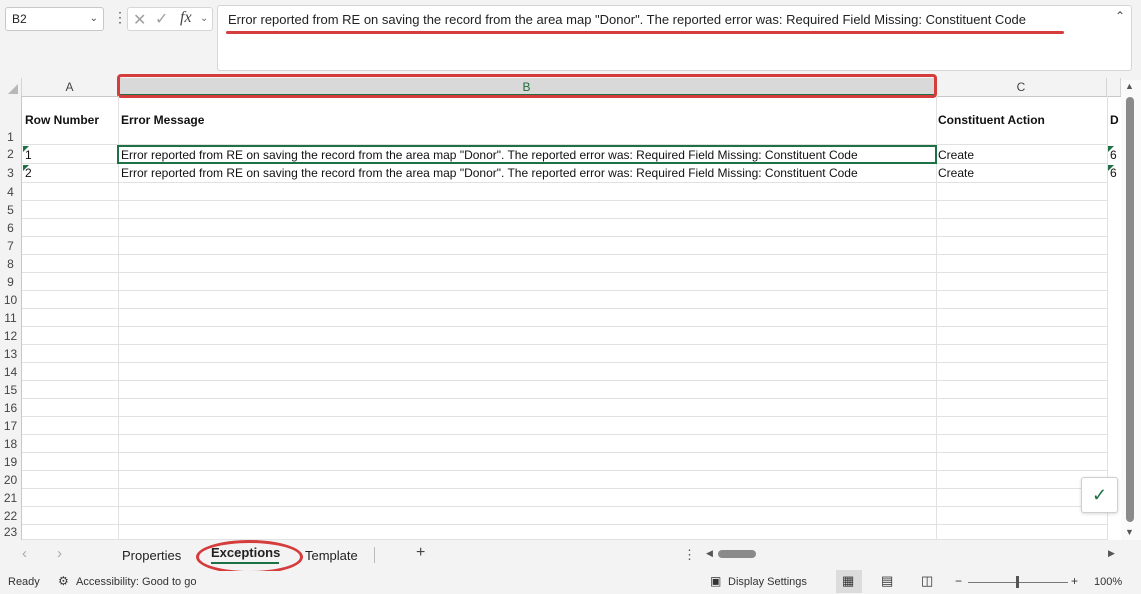 The width and height of the screenshot is (1141, 594). What do you see at coordinates (1021, 87) in the screenshot?
I see `column-header-c: C` at bounding box center [1021, 87].